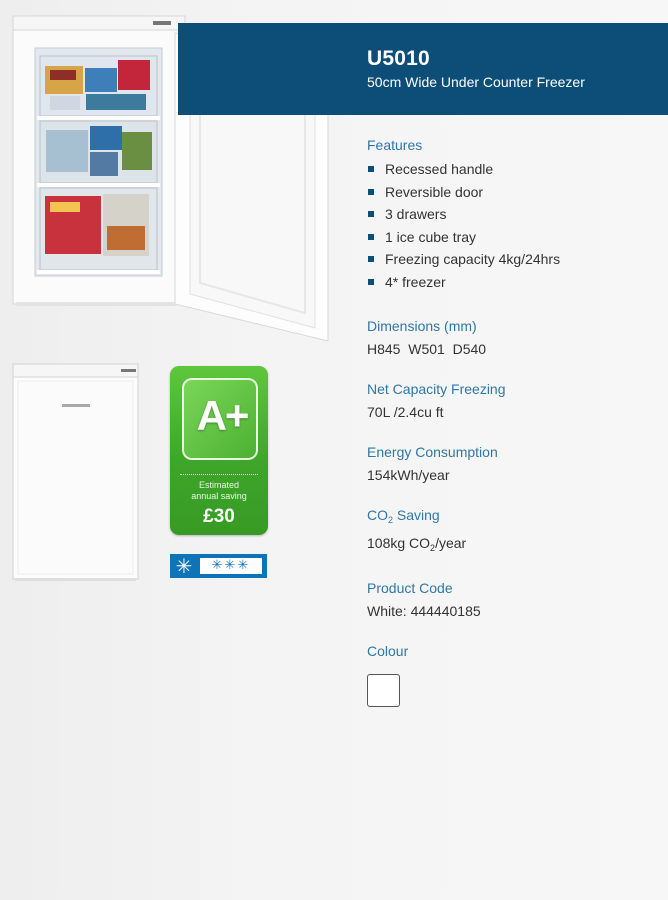 This screenshot has height=900, width=668. Describe the element at coordinates (219, 485) in the screenshot. I see `energy-caption-line1: Estimated` at that location.